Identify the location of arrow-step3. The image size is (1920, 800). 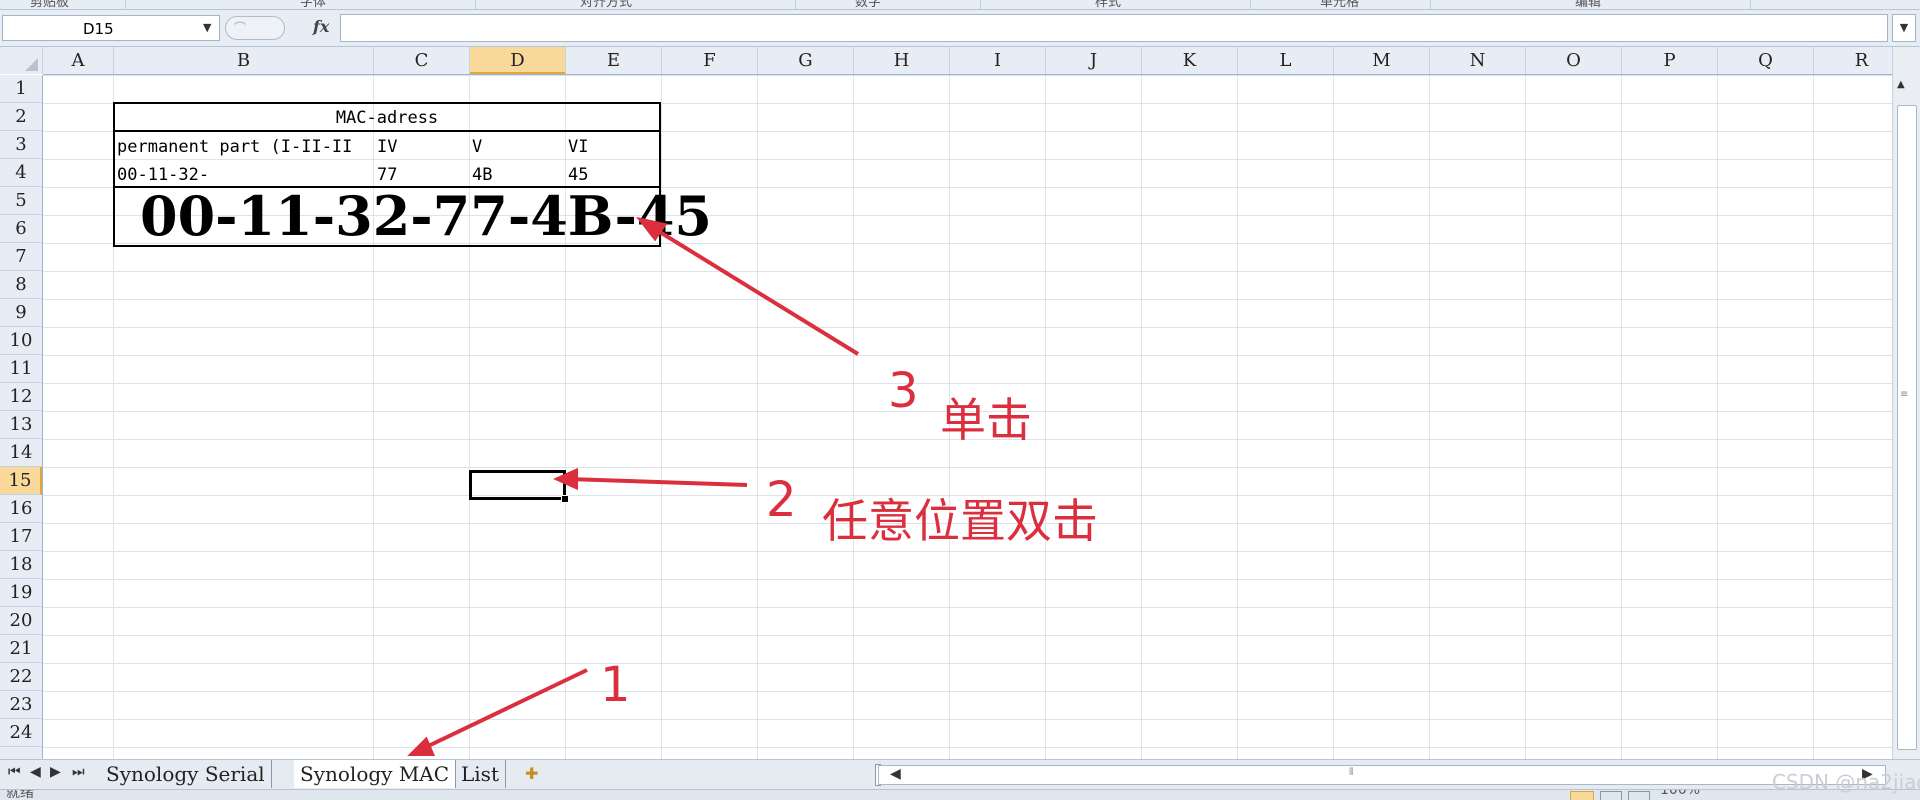
(754, 290).